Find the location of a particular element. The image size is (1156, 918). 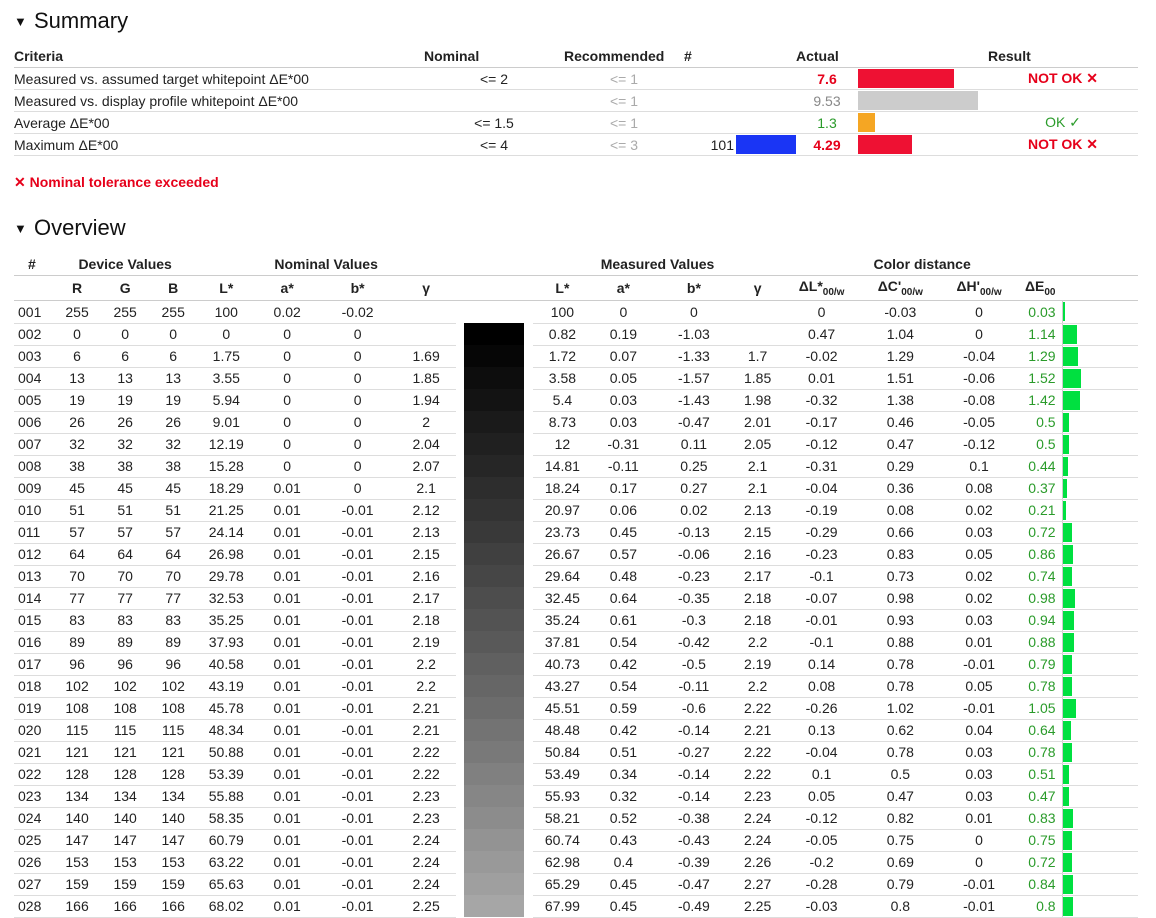

sample-number-cell is located at coordinates (709, 100).